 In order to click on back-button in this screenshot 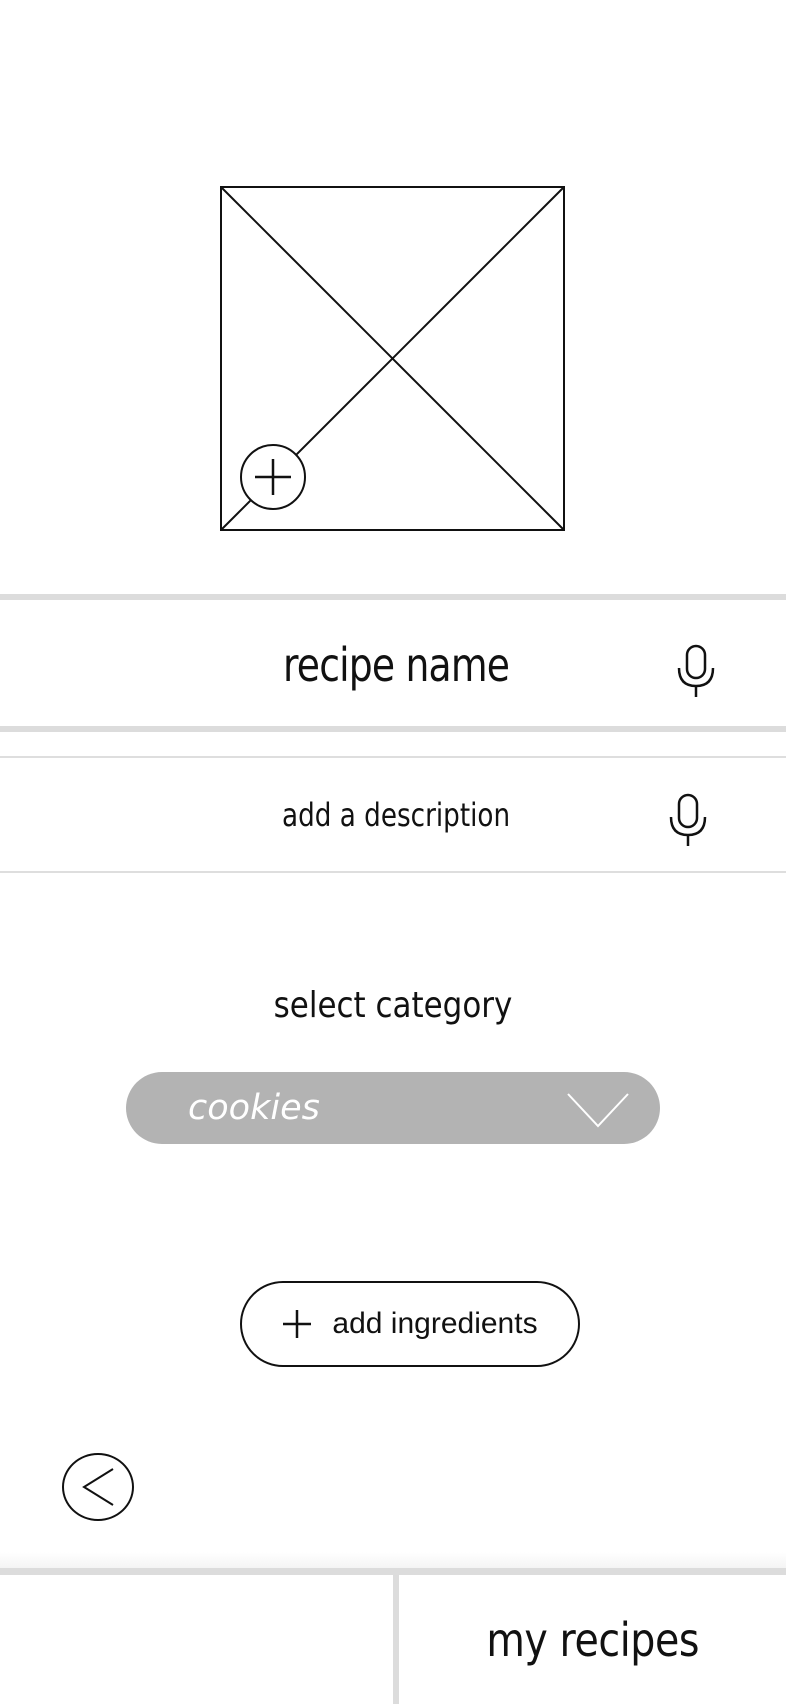, I will do `click(98, 1487)`.